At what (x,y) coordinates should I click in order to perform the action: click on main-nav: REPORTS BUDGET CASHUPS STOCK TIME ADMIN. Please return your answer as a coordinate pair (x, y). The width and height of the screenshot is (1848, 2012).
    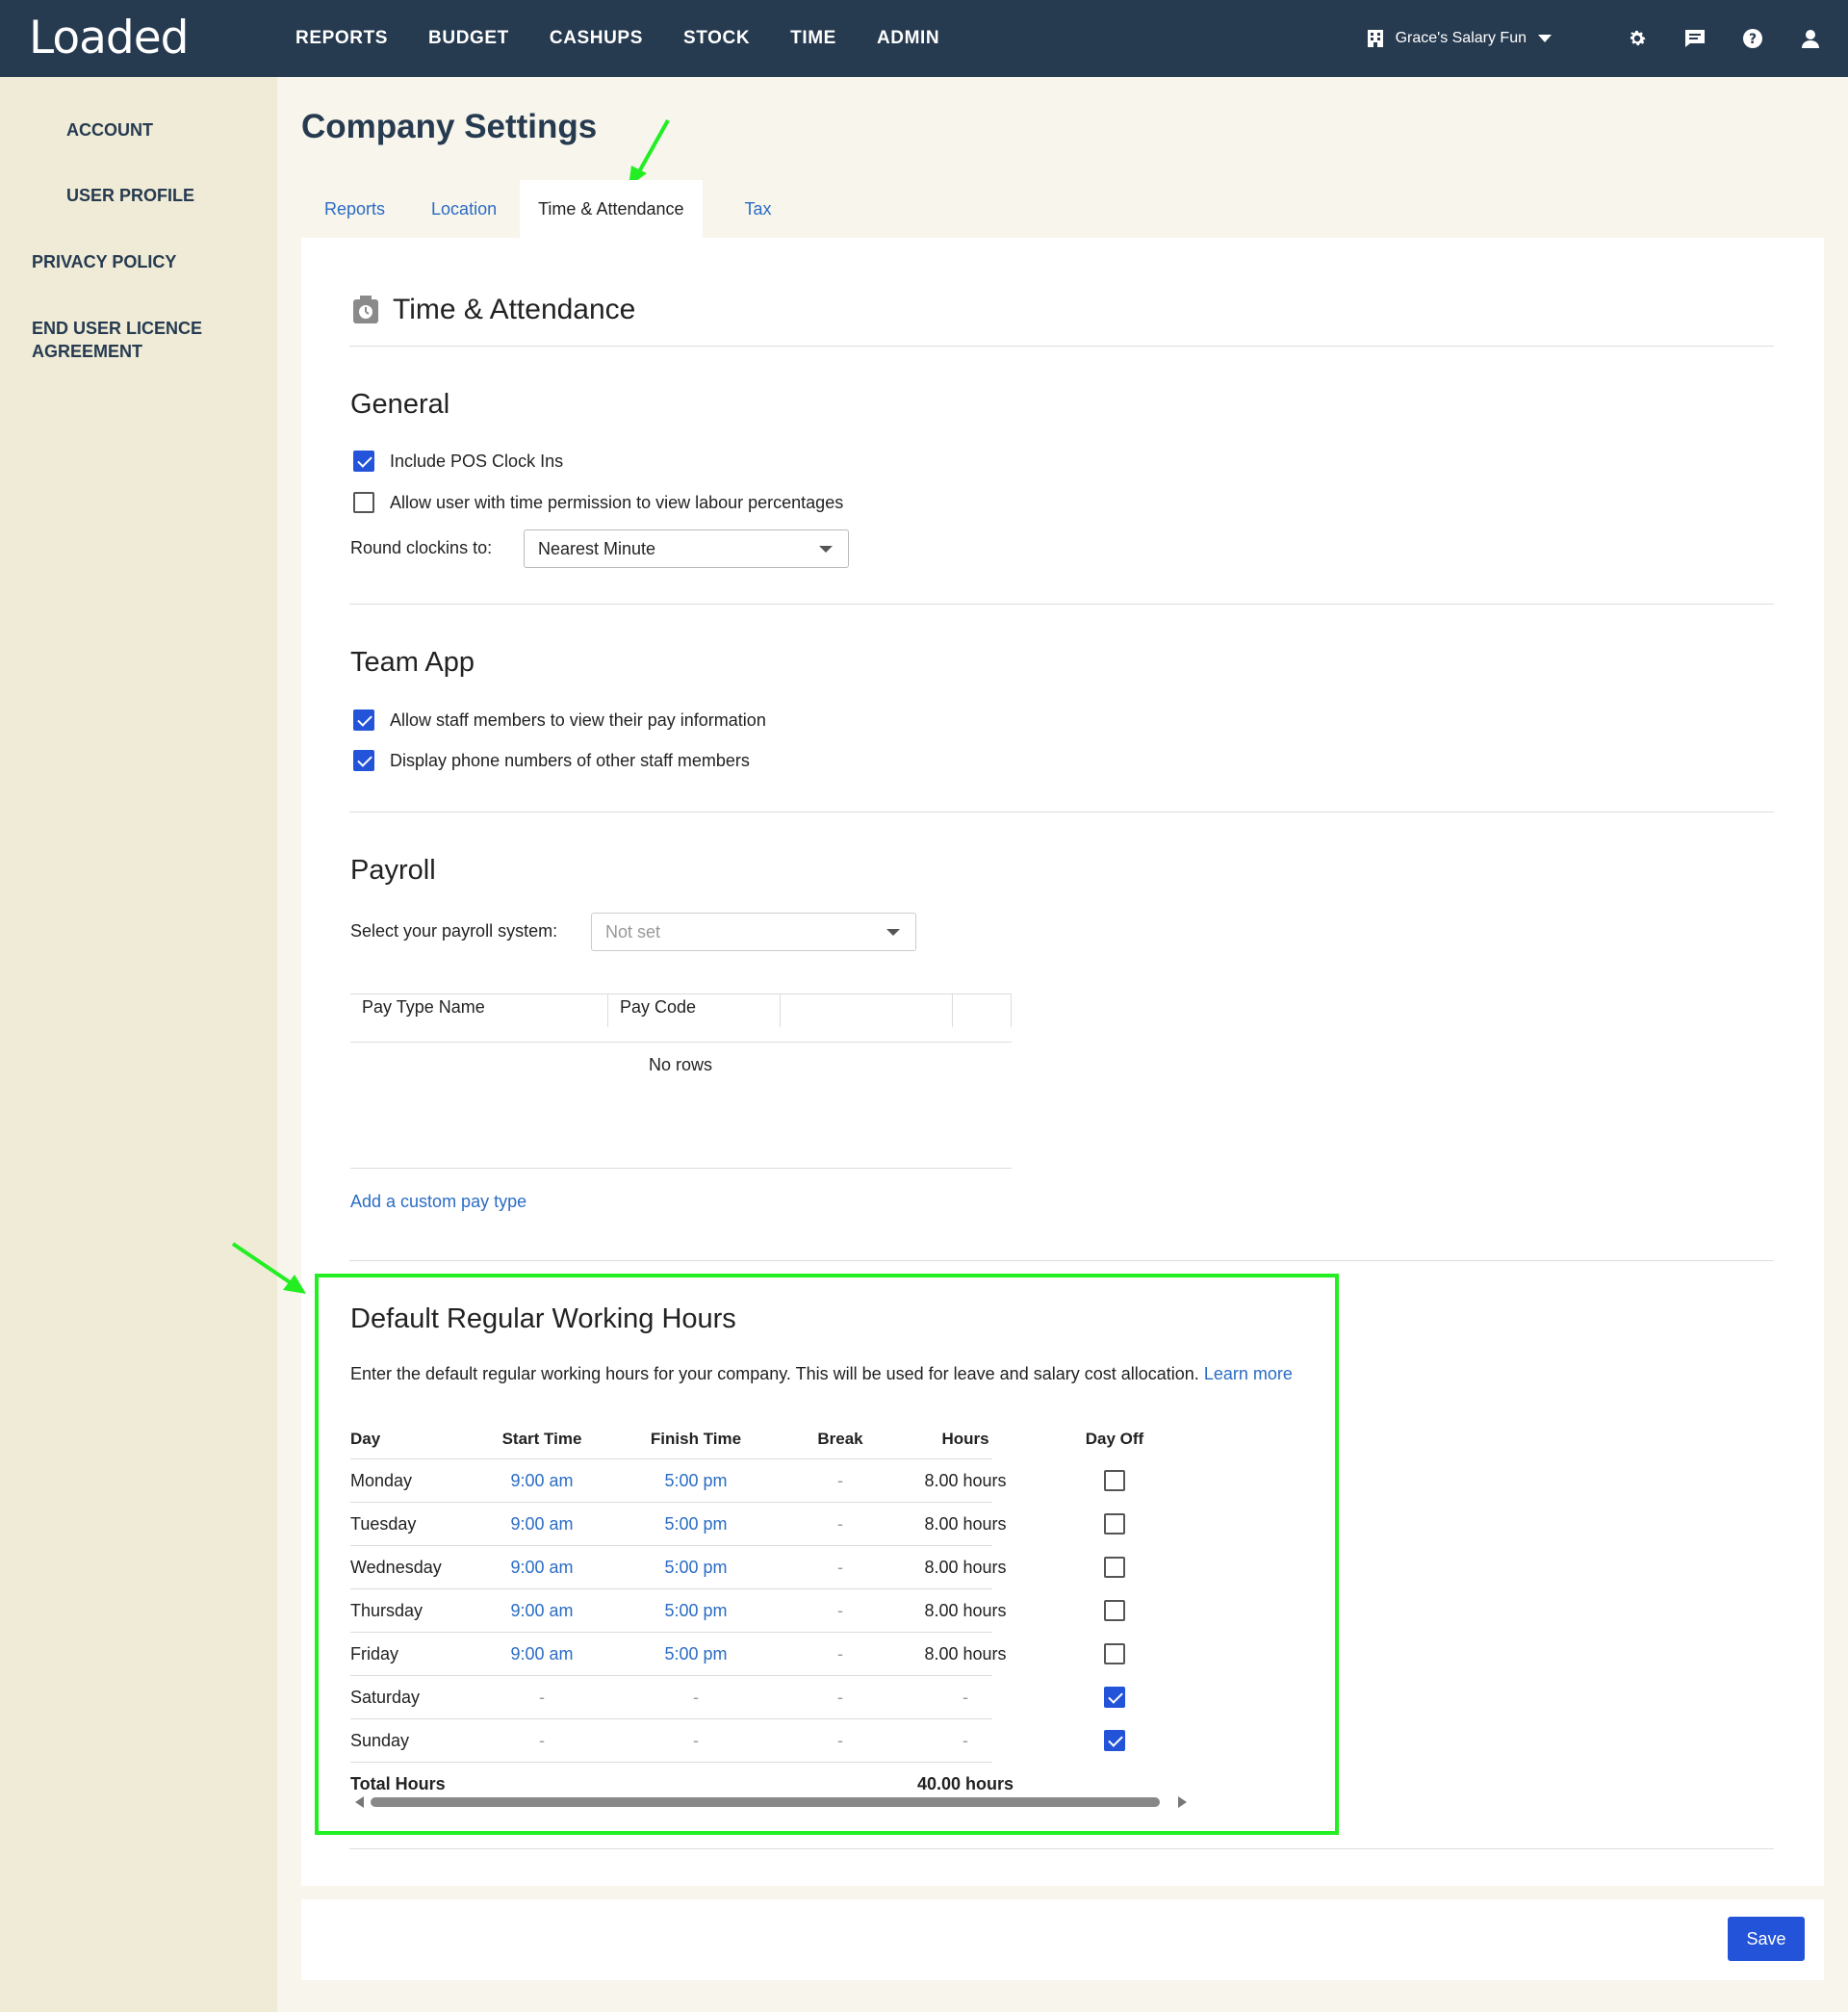
    Looking at the image, I should click on (637, 39).